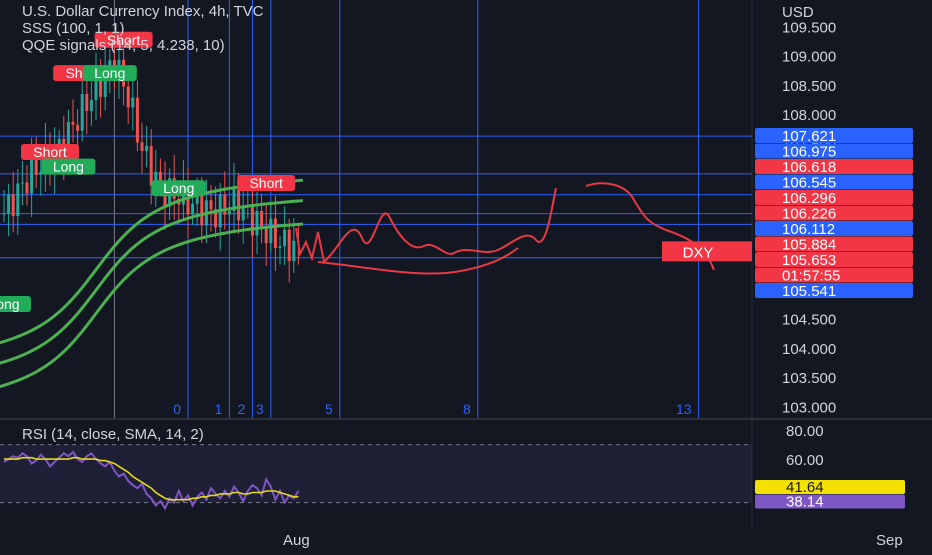  I want to click on signal-long-7: Long, so click(15, 304).